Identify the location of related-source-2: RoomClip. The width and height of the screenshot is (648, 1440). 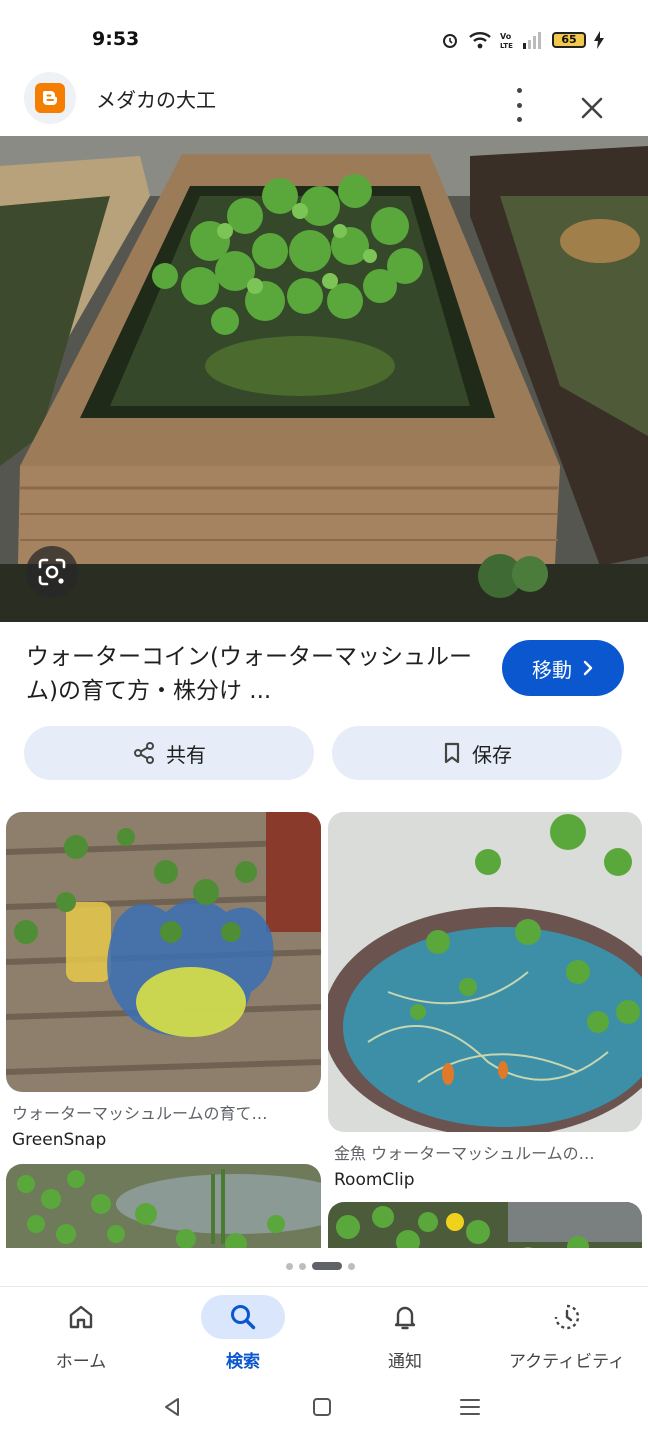
(374, 1180).